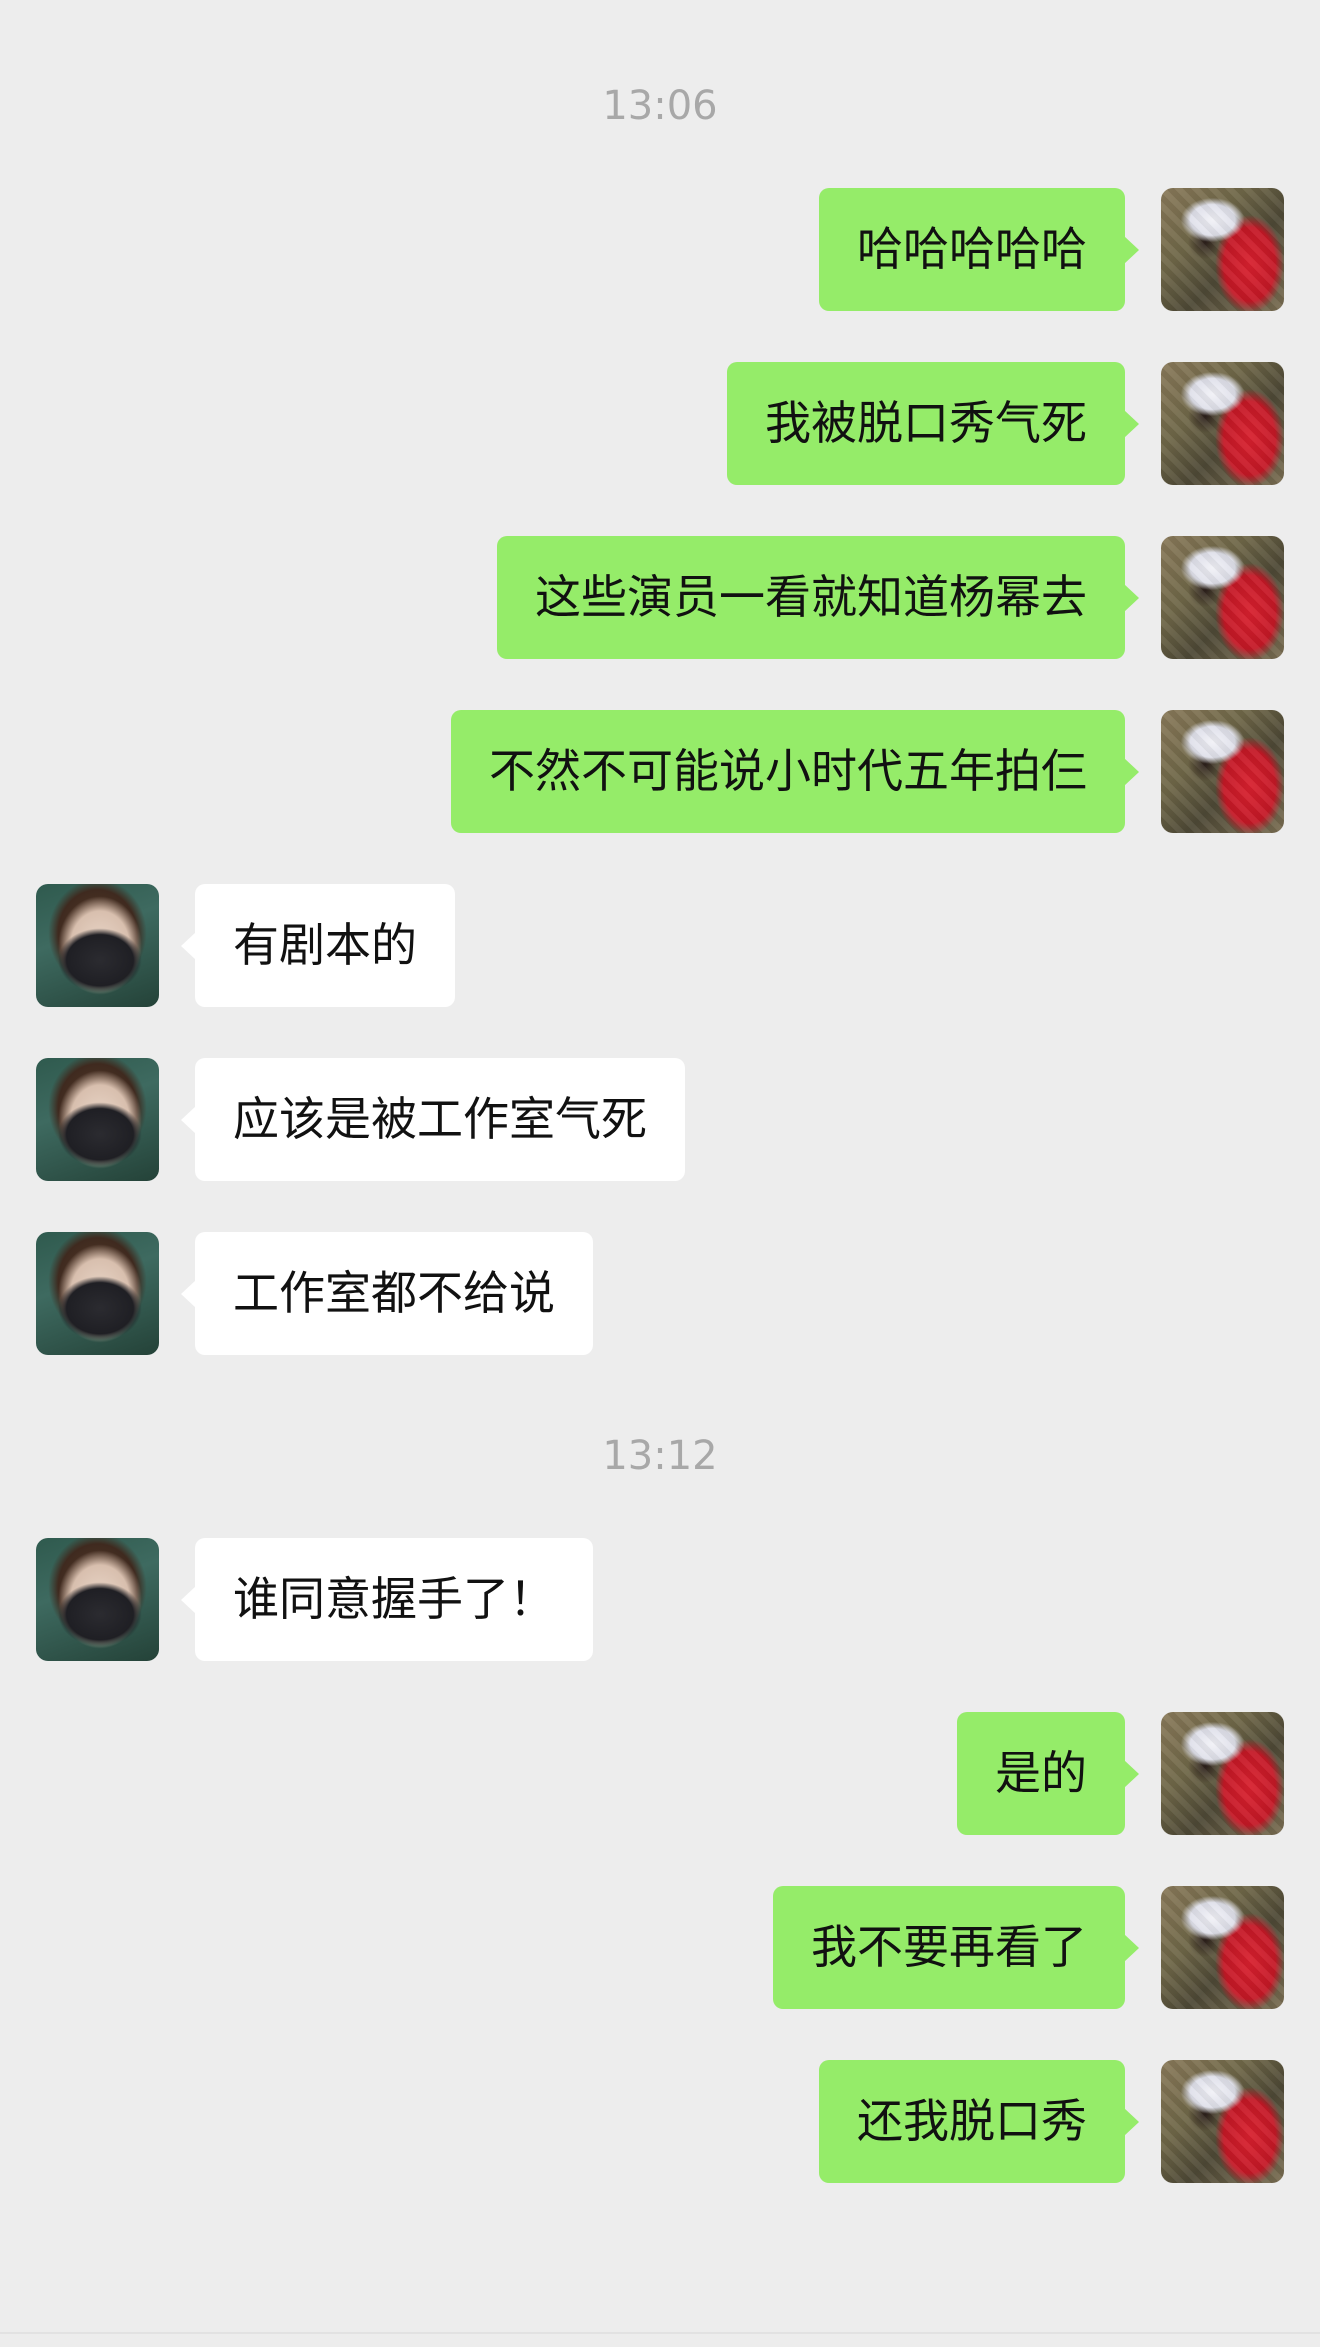 The width and height of the screenshot is (1320, 2347). What do you see at coordinates (660, 1456) in the screenshot?
I see `chat-timestamp: 13:12` at bounding box center [660, 1456].